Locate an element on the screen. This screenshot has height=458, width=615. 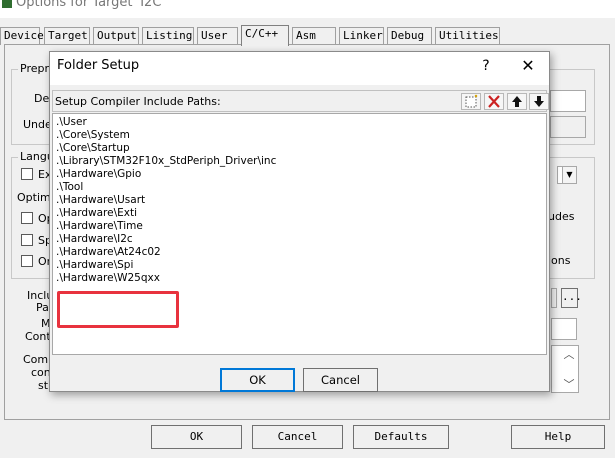
dialog-cancel-button: Cancel is located at coordinates (340, 380).